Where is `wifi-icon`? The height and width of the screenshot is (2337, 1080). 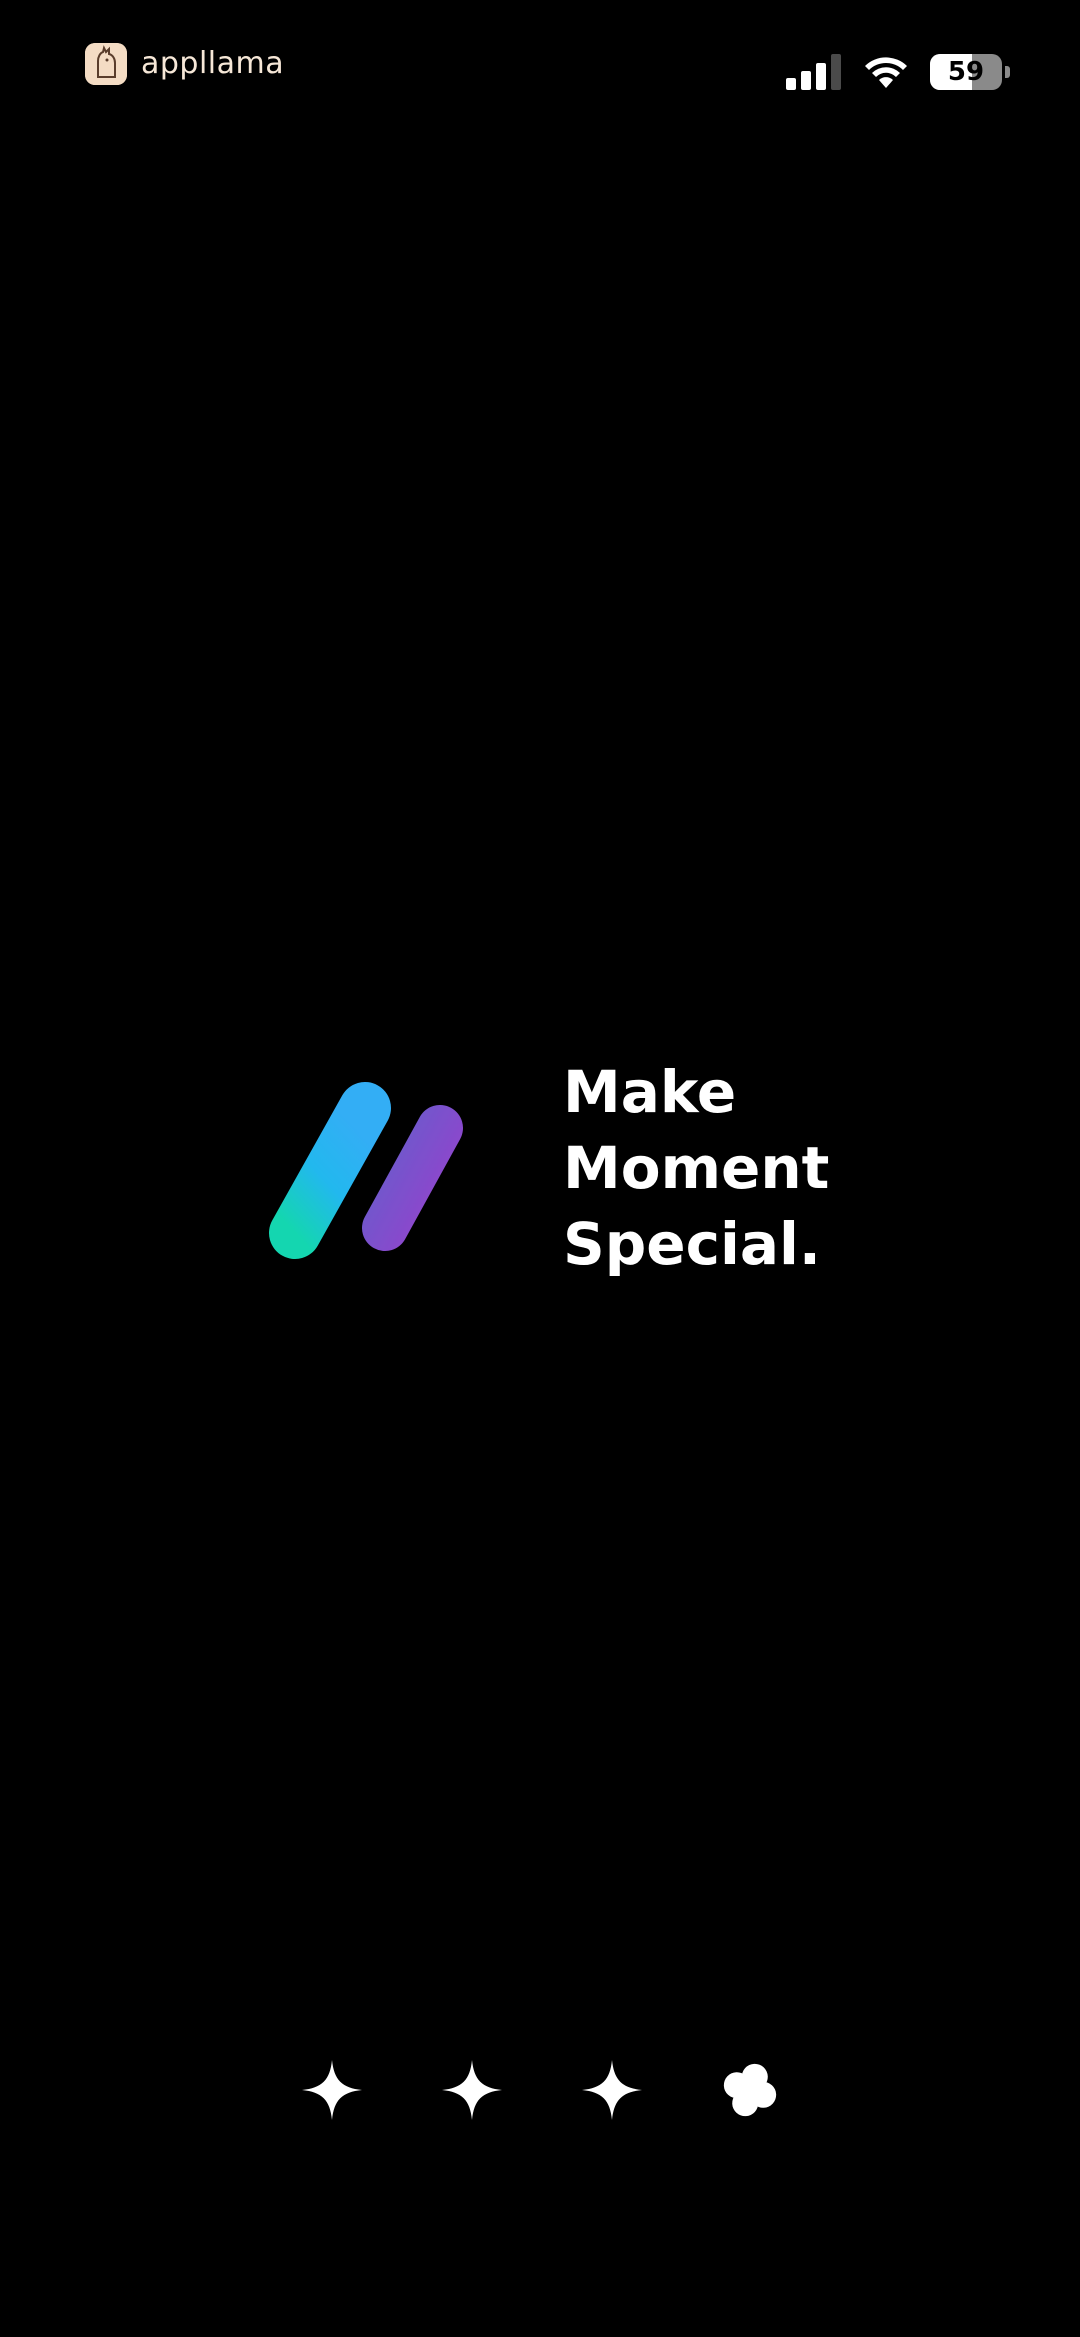 wifi-icon is located at coordinates (886, 72).